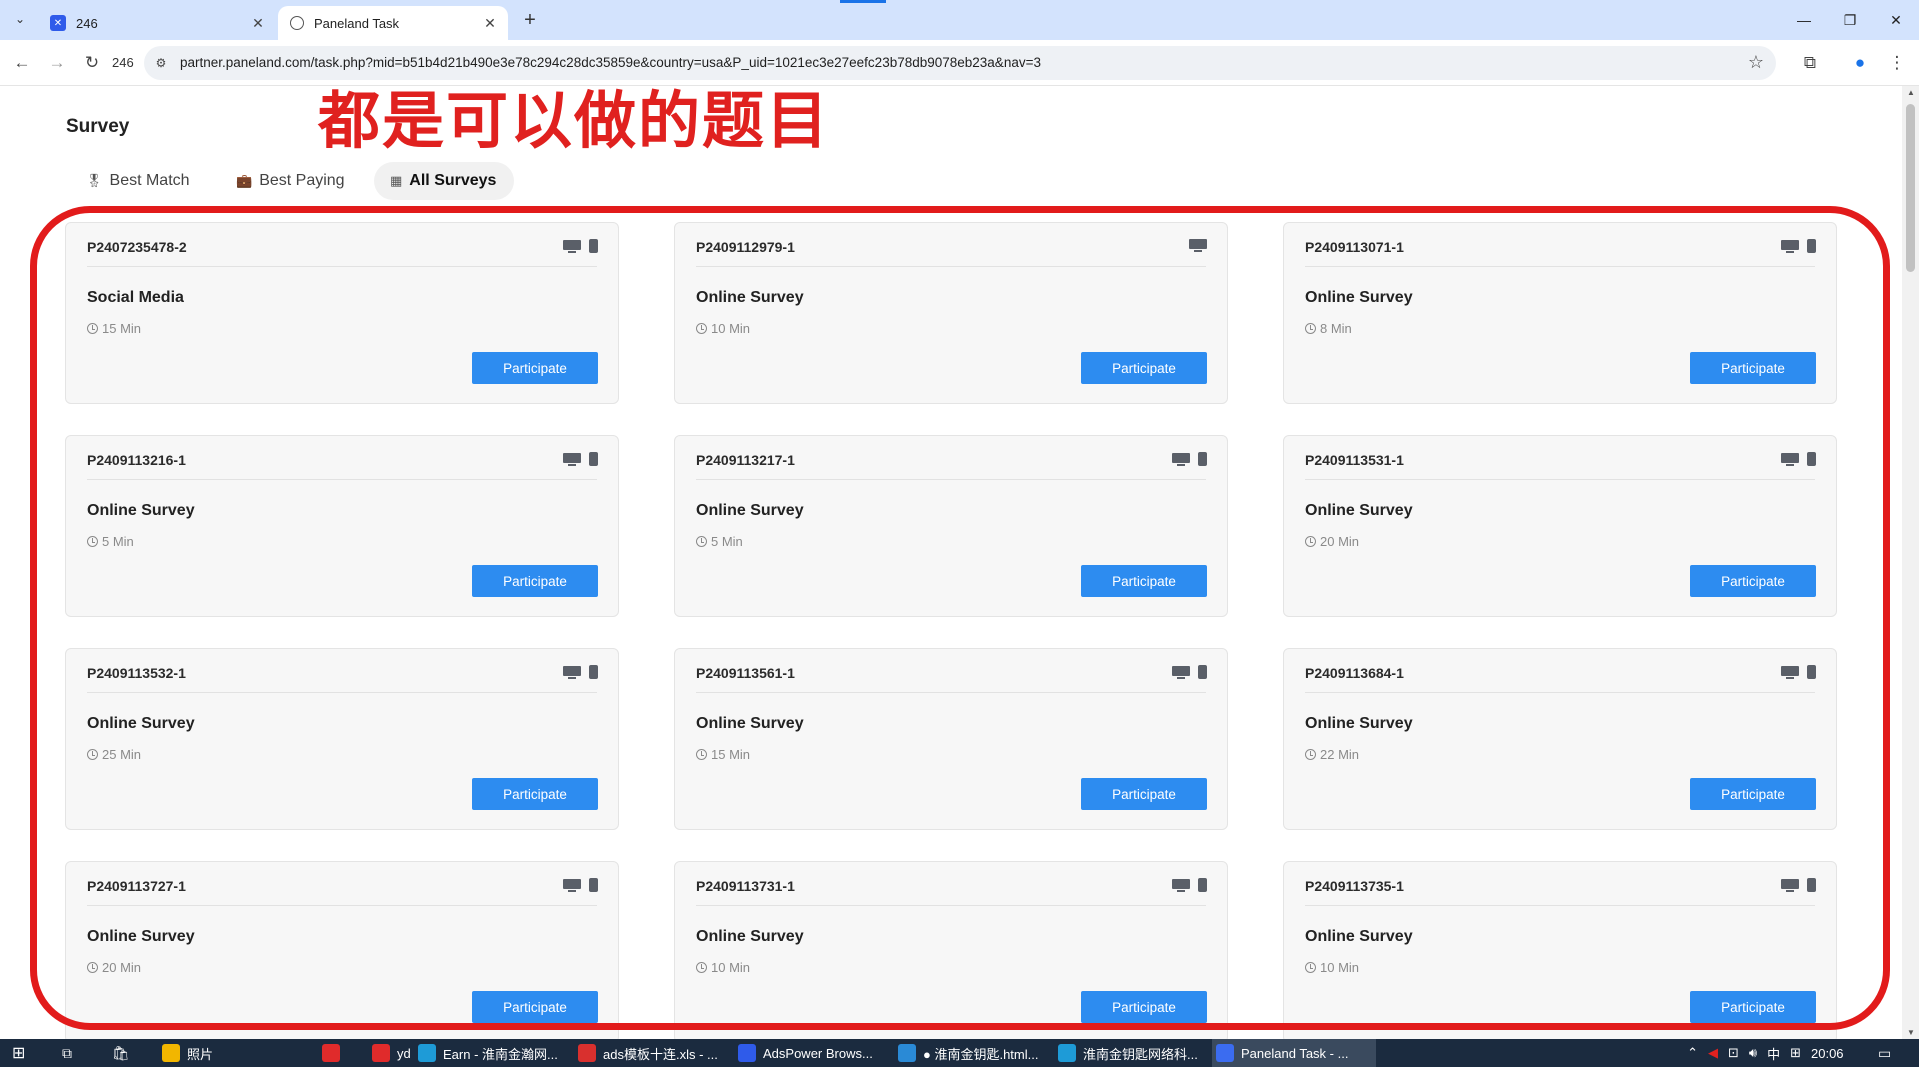 This screenshot has width=1919, height=1067. Describe the element at coordinates (1332, 754) in the screenshot. I see `survey-duration: 22 Min` at that location.